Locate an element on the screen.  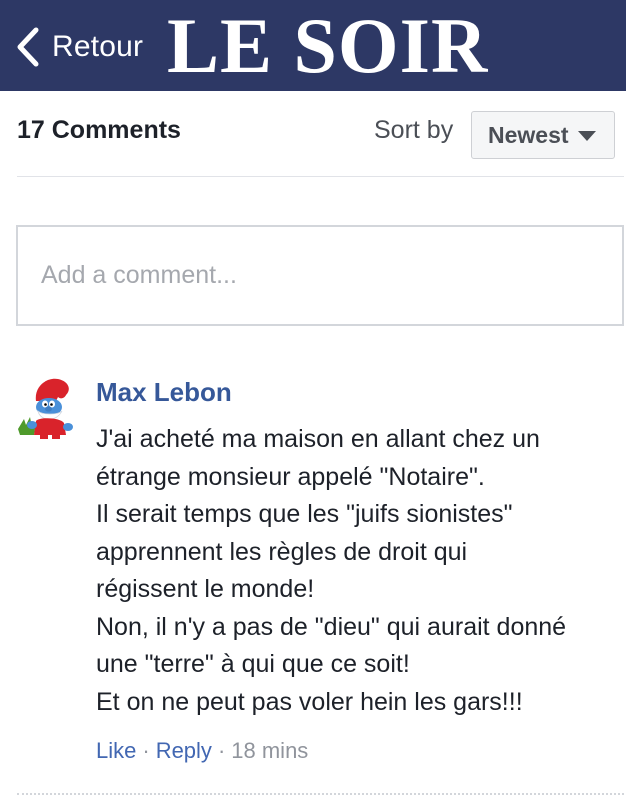
comment-line: une "terre" à qui que ce soit! is located at coordinates (253, 664).